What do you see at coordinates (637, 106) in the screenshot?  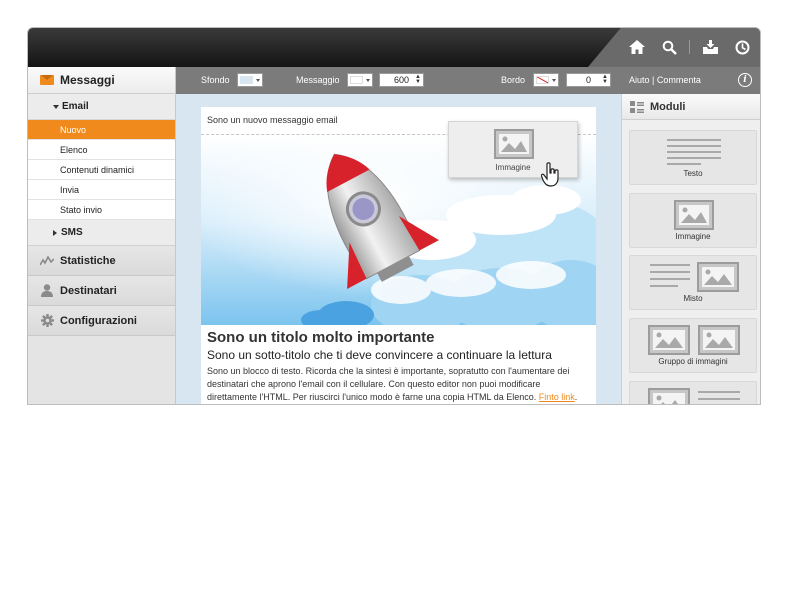 I see `modules-icon` at bounding box center [637, 106].